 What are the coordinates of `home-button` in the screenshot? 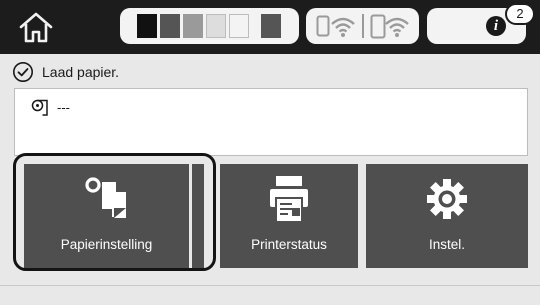 It's located at (36, 27).